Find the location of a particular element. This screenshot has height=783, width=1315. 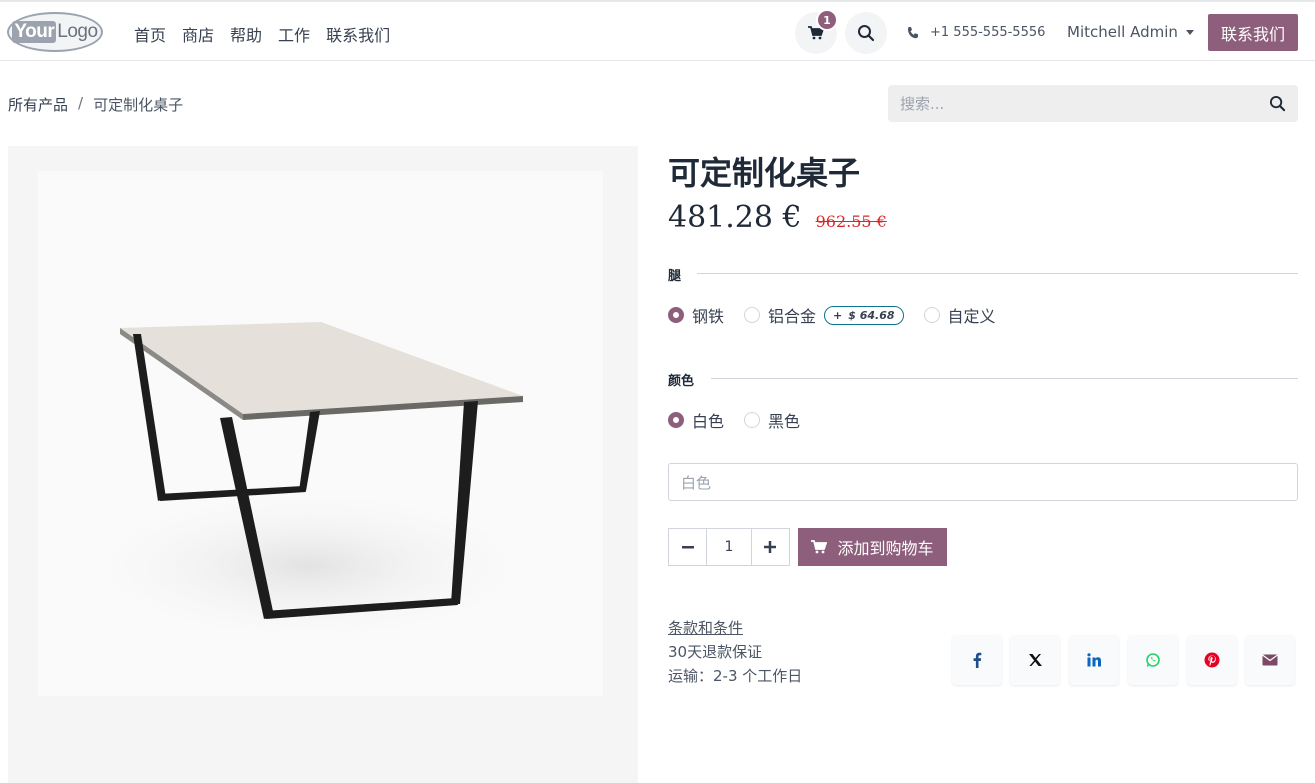

legs-option-label: 铝合金 is located at coordinates (792, 316).